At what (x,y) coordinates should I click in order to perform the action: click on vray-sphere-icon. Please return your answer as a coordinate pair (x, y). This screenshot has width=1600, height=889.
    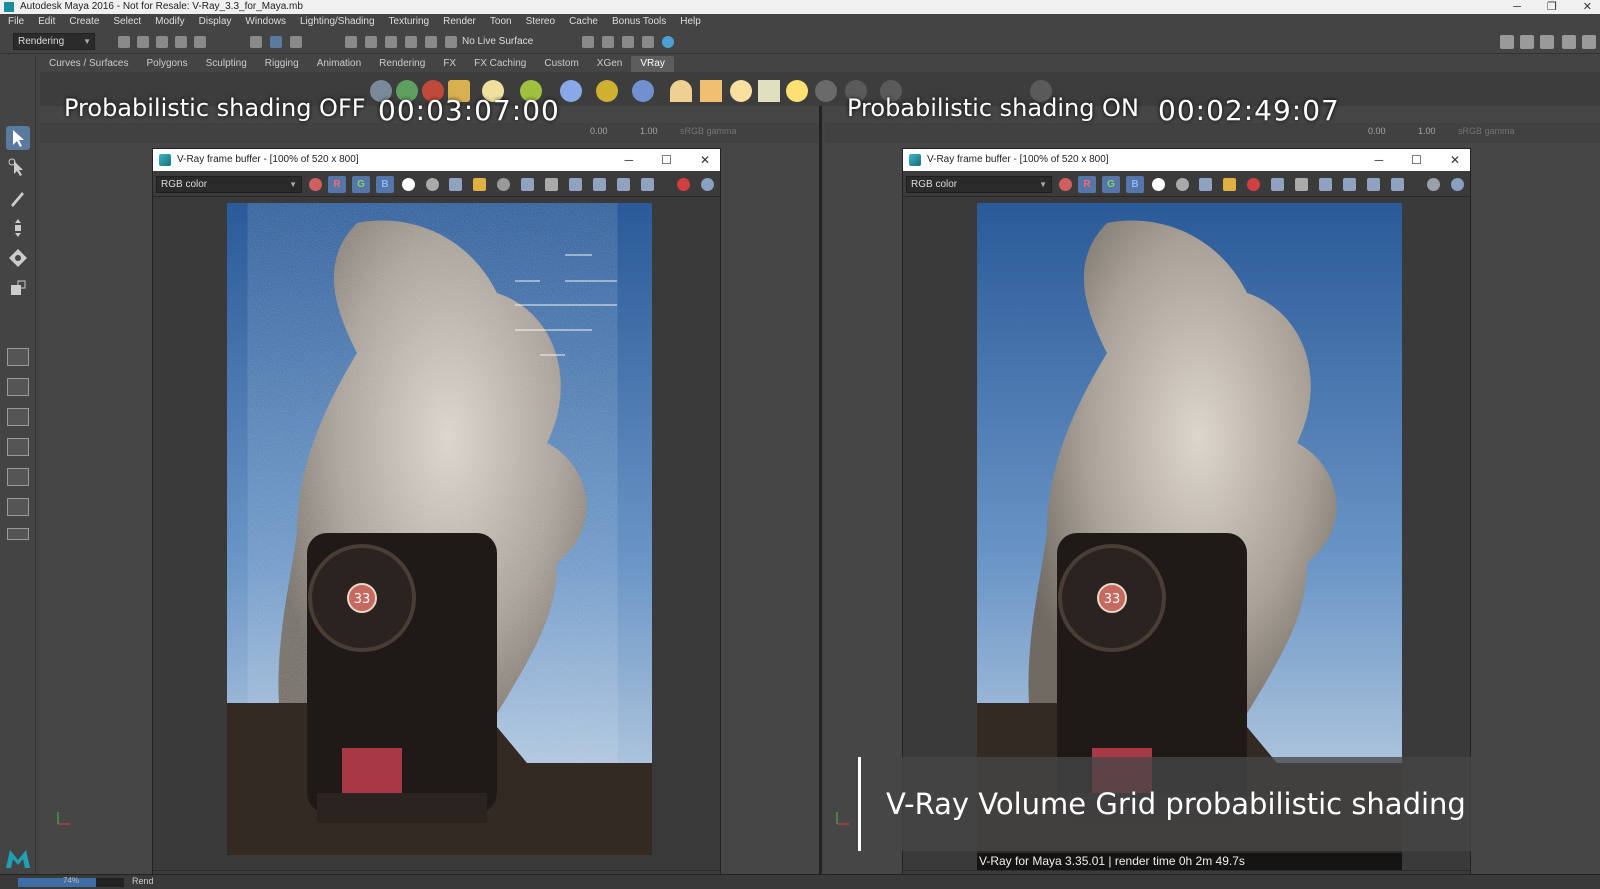
    Looking at the image, I should click on (643, 91).